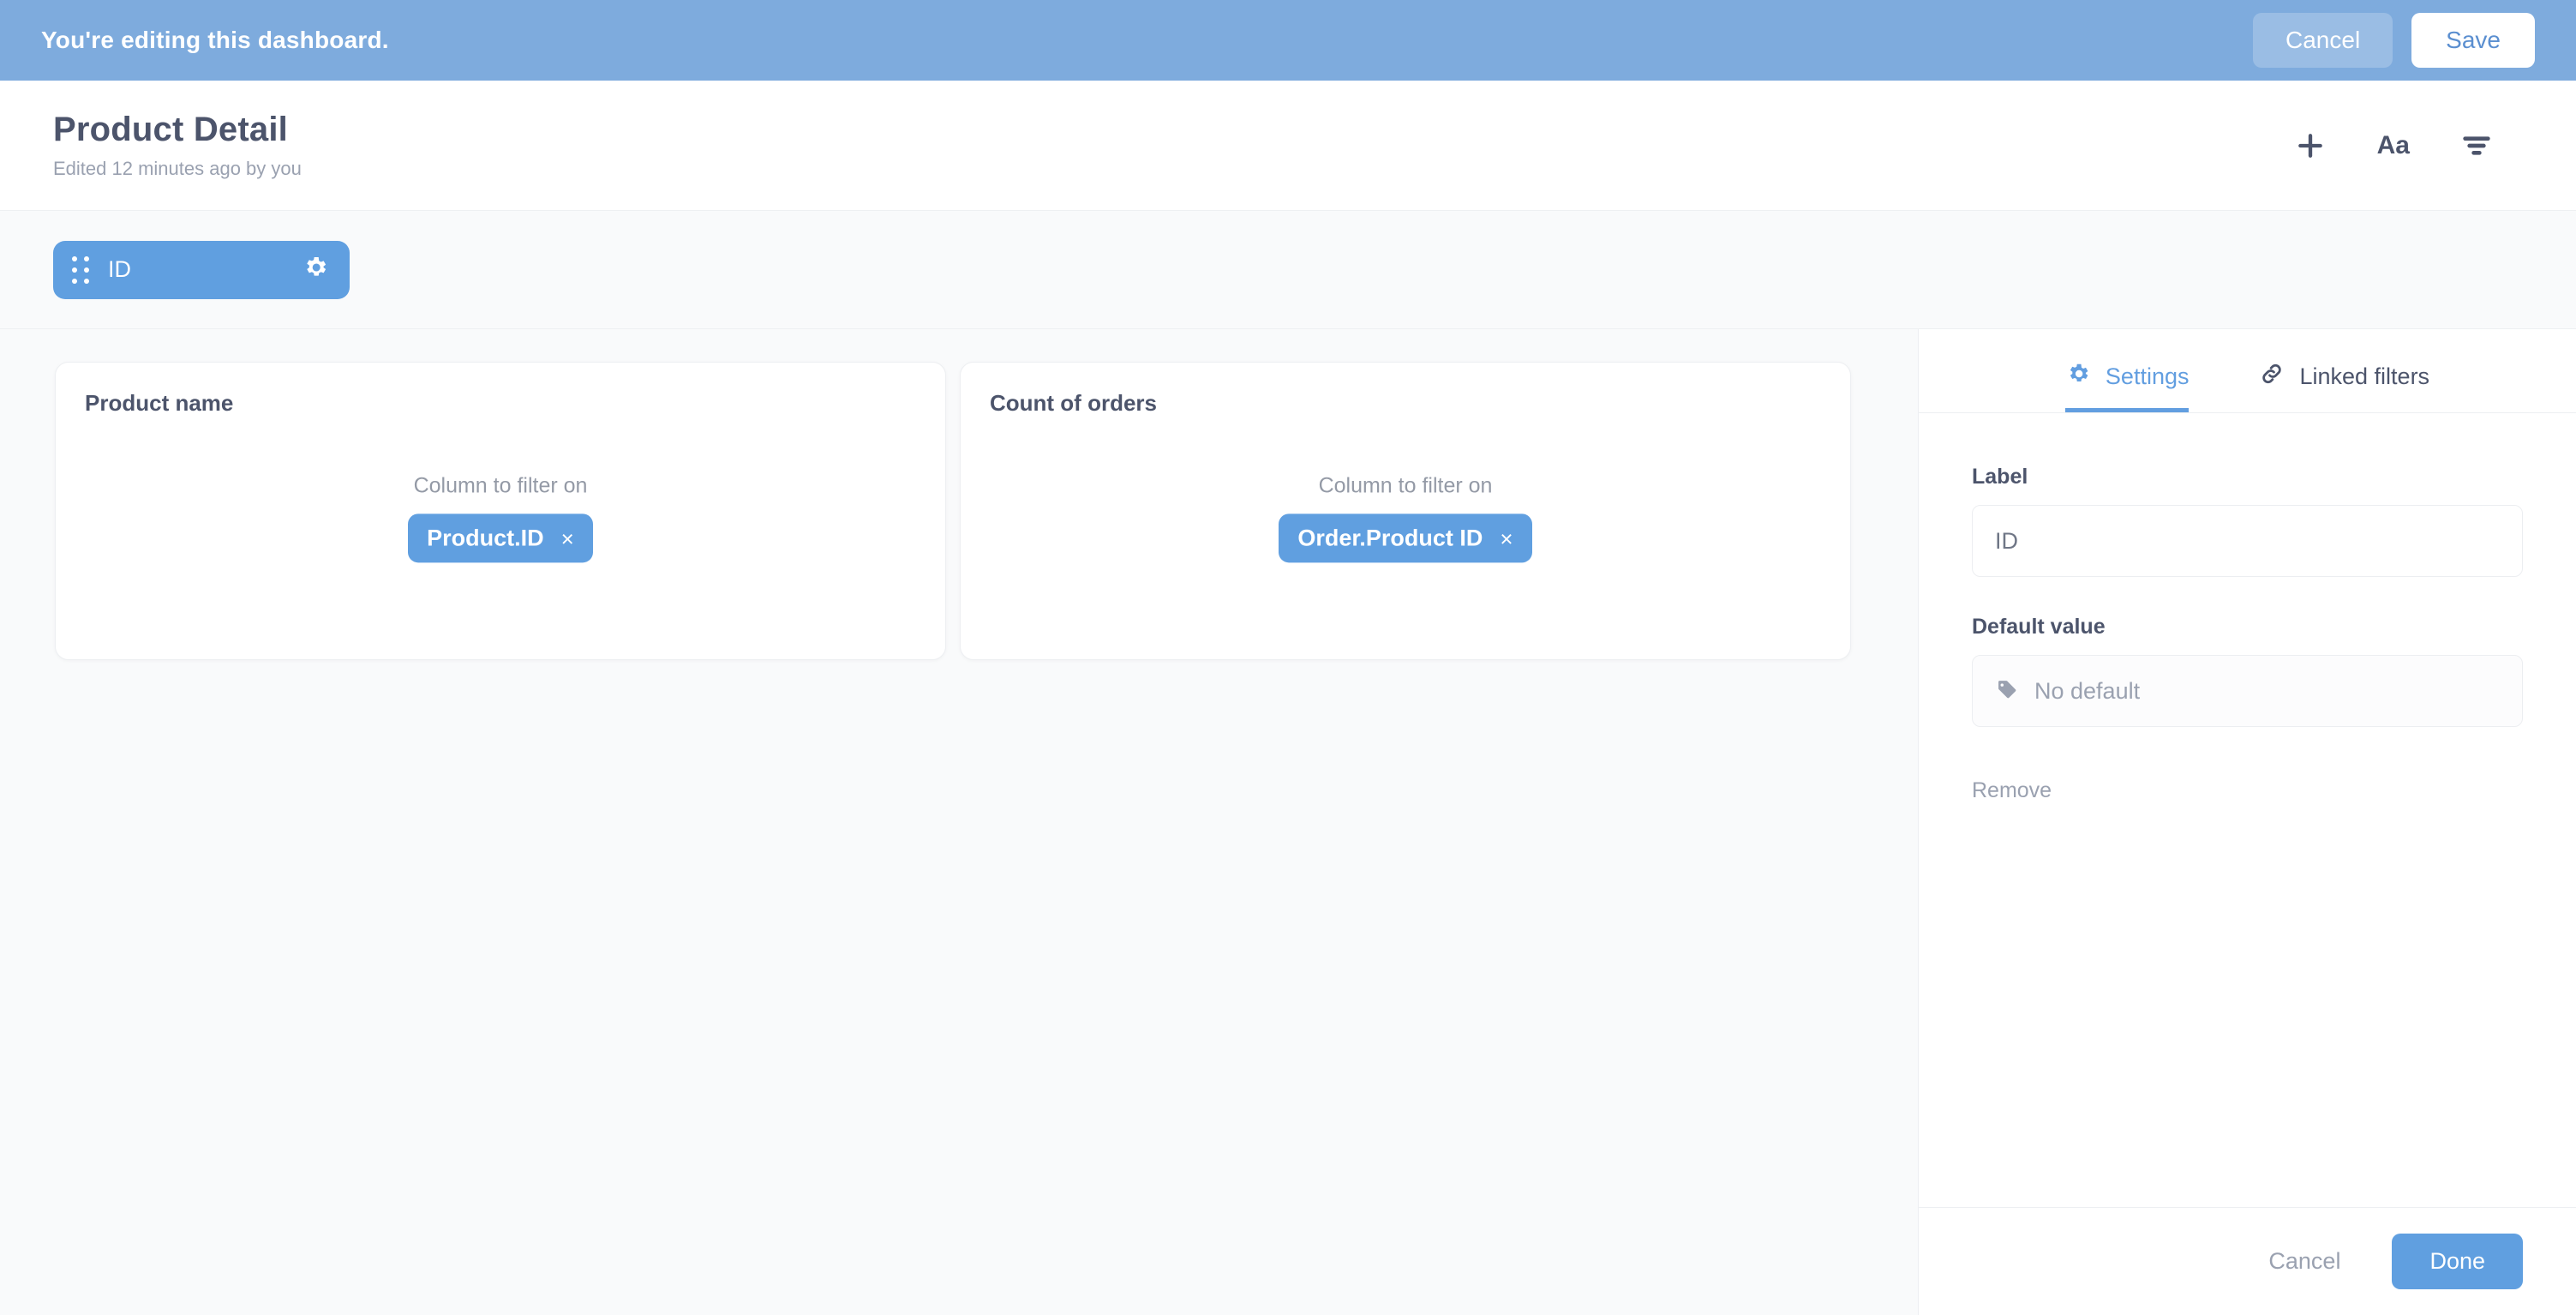 This screenshot has width=2576, height=1315. I want to click on filter-pill-id: ID, so click(201, 269).